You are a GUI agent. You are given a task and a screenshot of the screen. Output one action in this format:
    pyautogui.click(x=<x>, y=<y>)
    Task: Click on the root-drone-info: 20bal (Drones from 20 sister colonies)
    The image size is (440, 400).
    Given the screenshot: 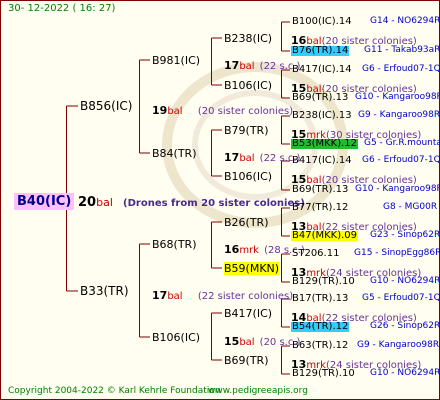 What is the action you would take?
    pyautogui.click(x=191, y=201)
    